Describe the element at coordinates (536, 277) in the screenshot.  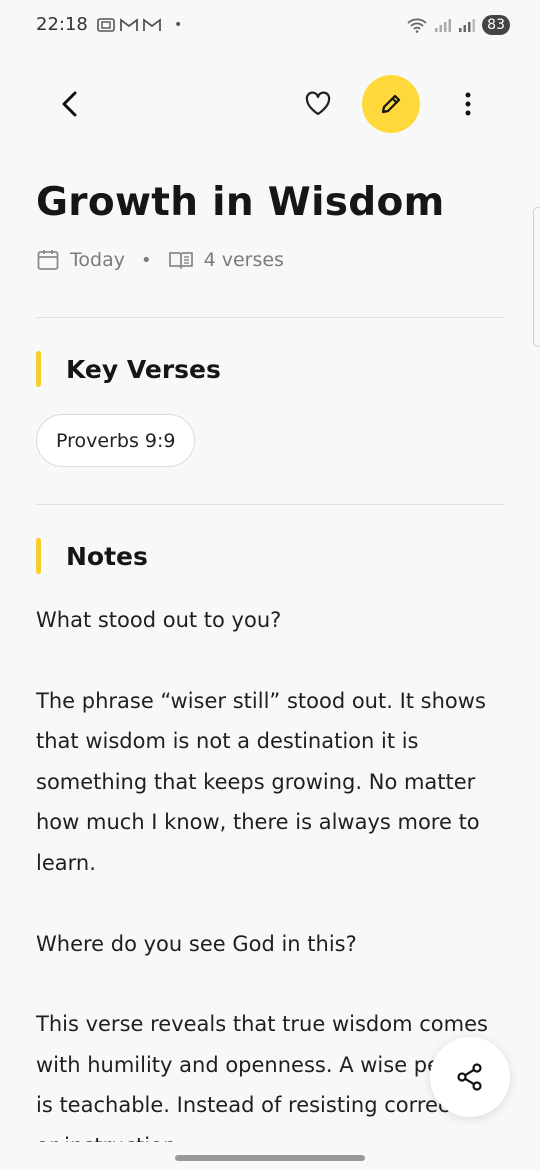
I see `scroll-handle` at that location.